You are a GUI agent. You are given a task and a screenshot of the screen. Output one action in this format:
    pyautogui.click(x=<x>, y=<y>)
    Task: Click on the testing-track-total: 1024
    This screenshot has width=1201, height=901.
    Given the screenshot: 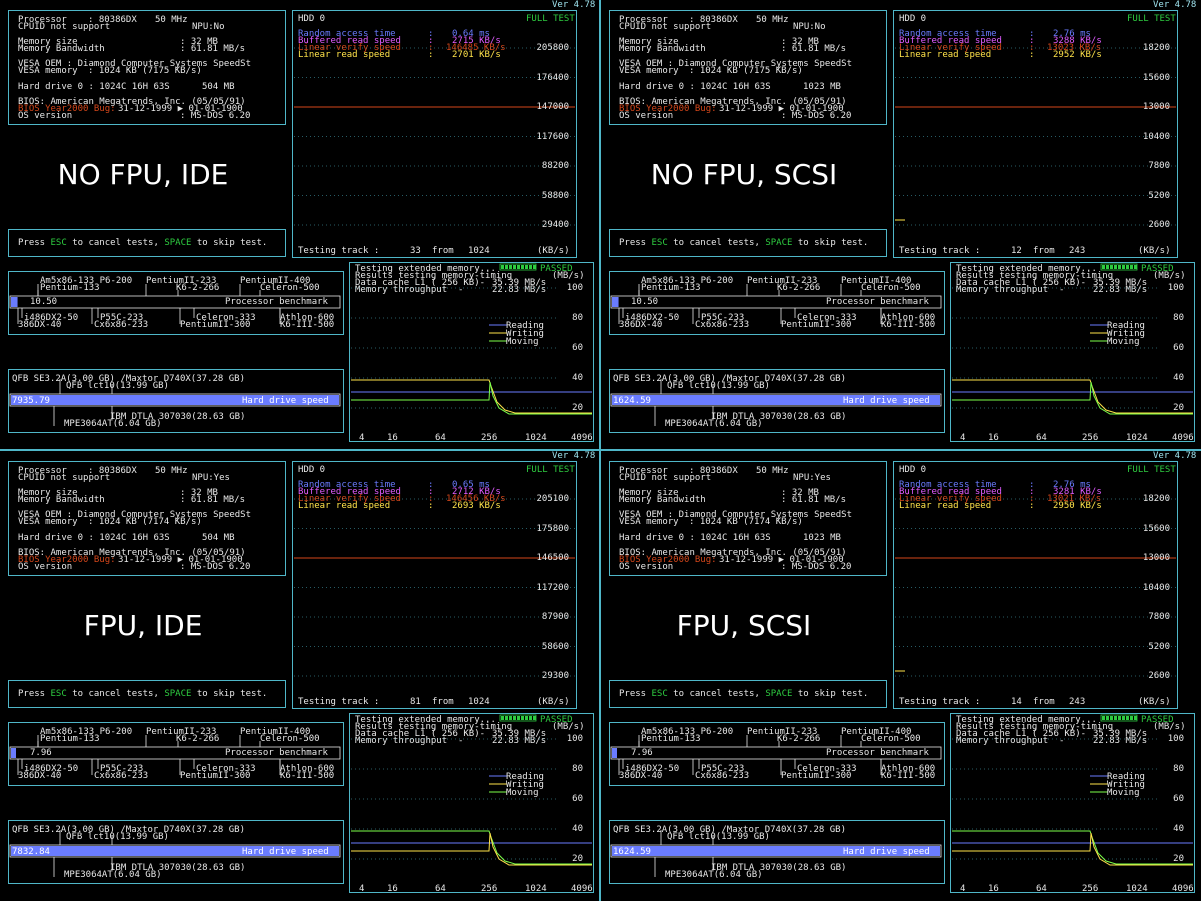 What is the action you would take?
    pyautogui.click(x=479, y=702)
    